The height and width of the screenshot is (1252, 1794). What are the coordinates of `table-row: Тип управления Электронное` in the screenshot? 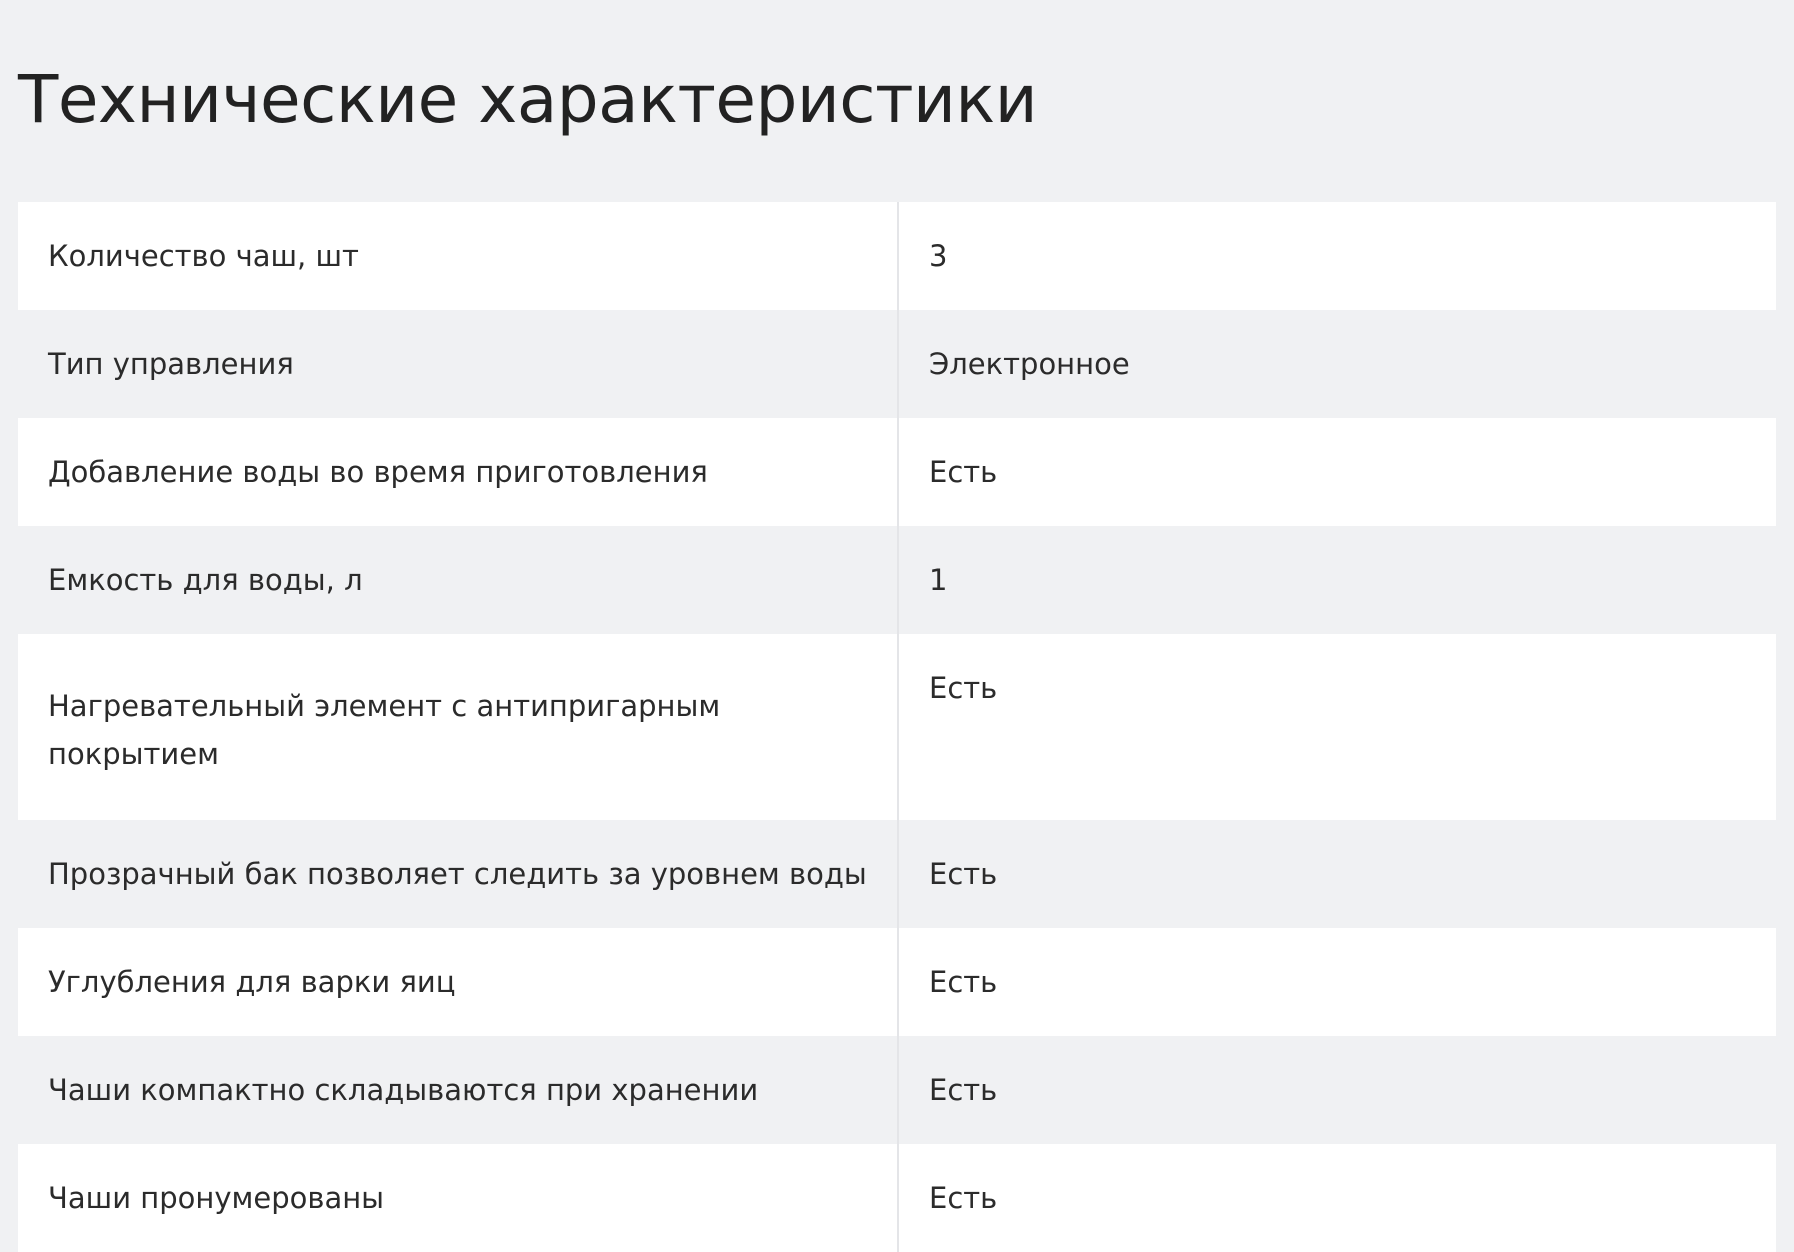 It's located at (897, 364).